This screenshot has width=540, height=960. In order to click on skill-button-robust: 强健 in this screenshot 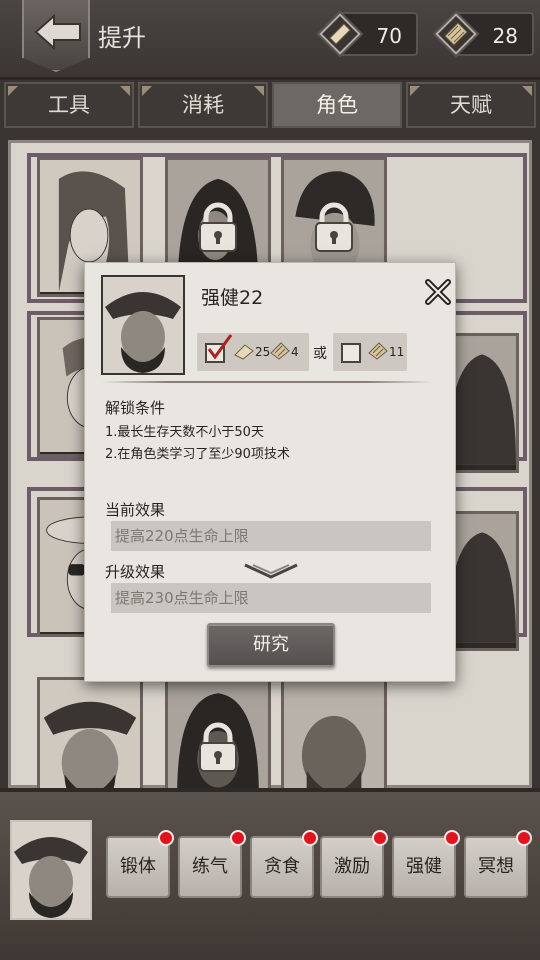, I will do `click(426, 864)`.